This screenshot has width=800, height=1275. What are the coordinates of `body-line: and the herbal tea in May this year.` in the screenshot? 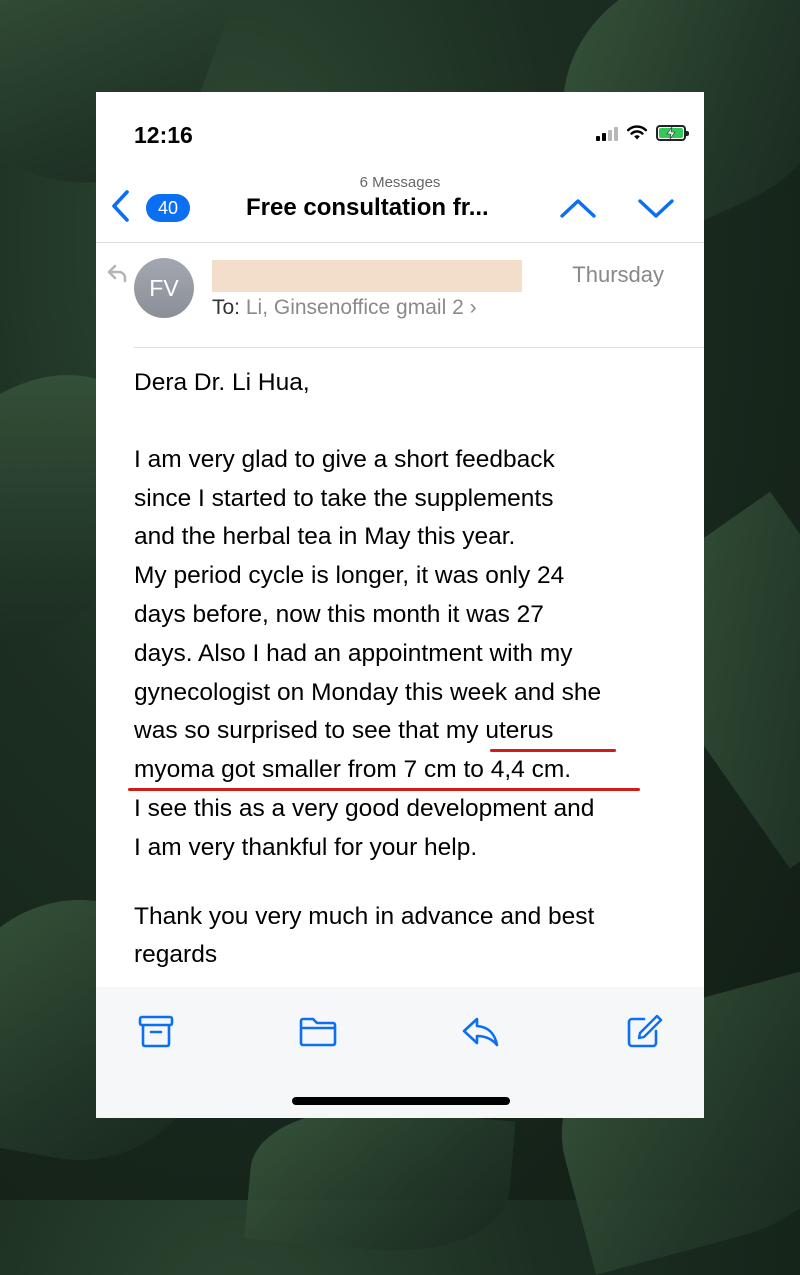 It's located at (325, 537).